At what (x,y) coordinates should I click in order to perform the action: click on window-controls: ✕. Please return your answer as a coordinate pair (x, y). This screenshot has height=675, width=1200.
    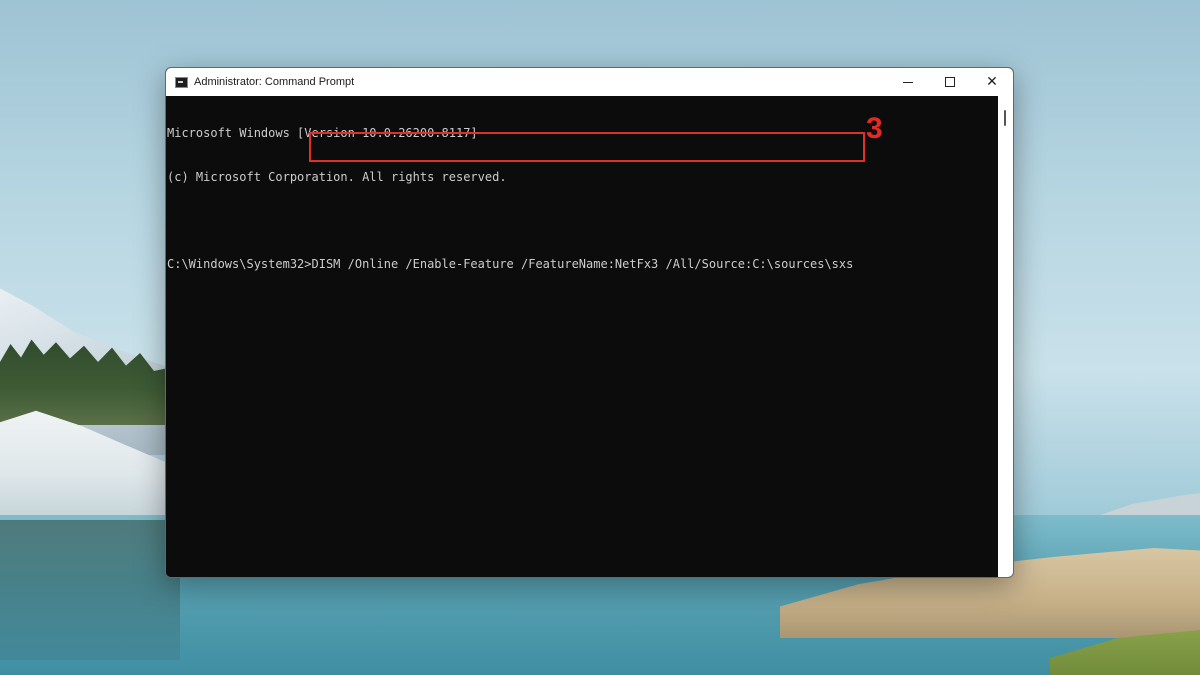
    Looking at the image, I should click on (950, 82).